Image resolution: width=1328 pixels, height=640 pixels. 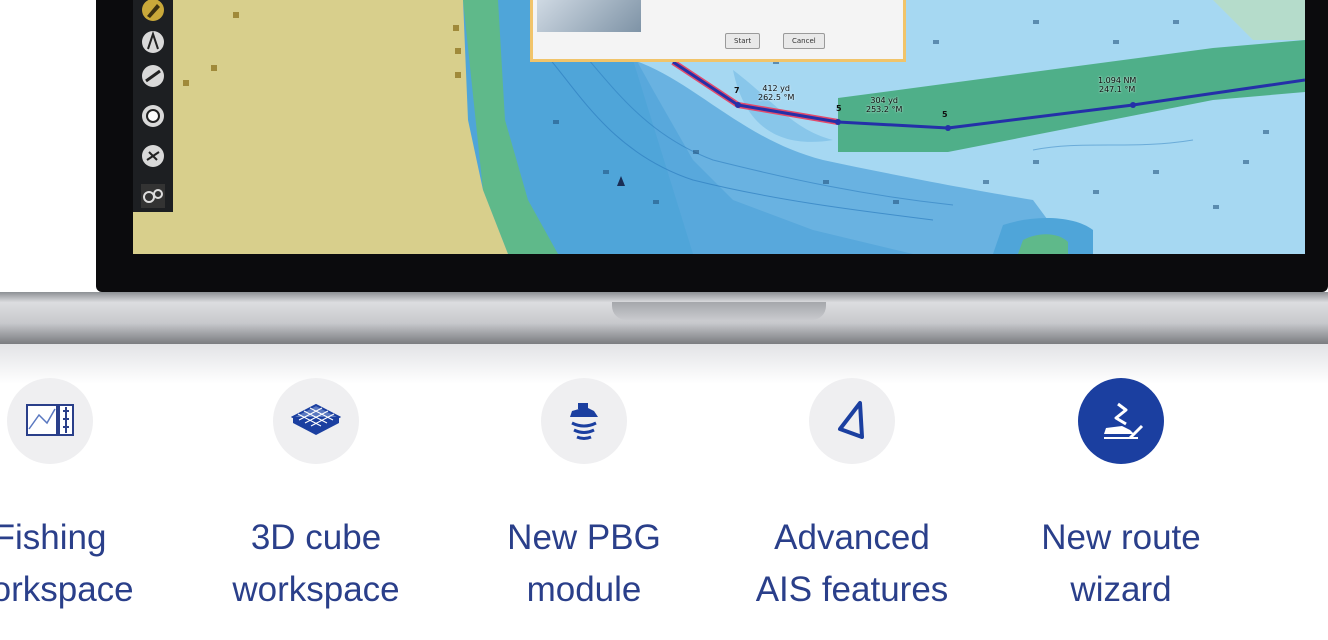 What do you see at coordinates (320, 127) in the screenshot?
I see `land-area` at bounding box center [320, 127].